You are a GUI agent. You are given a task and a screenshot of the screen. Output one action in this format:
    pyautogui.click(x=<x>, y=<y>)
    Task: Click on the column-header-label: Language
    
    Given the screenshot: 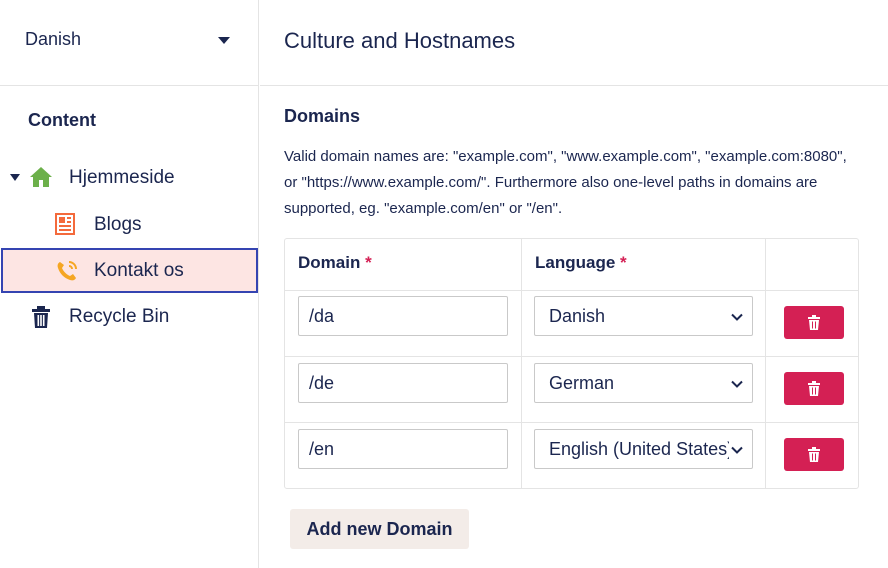 What is the action you would take?
    pyautogui.click(x=575, y=262)
    